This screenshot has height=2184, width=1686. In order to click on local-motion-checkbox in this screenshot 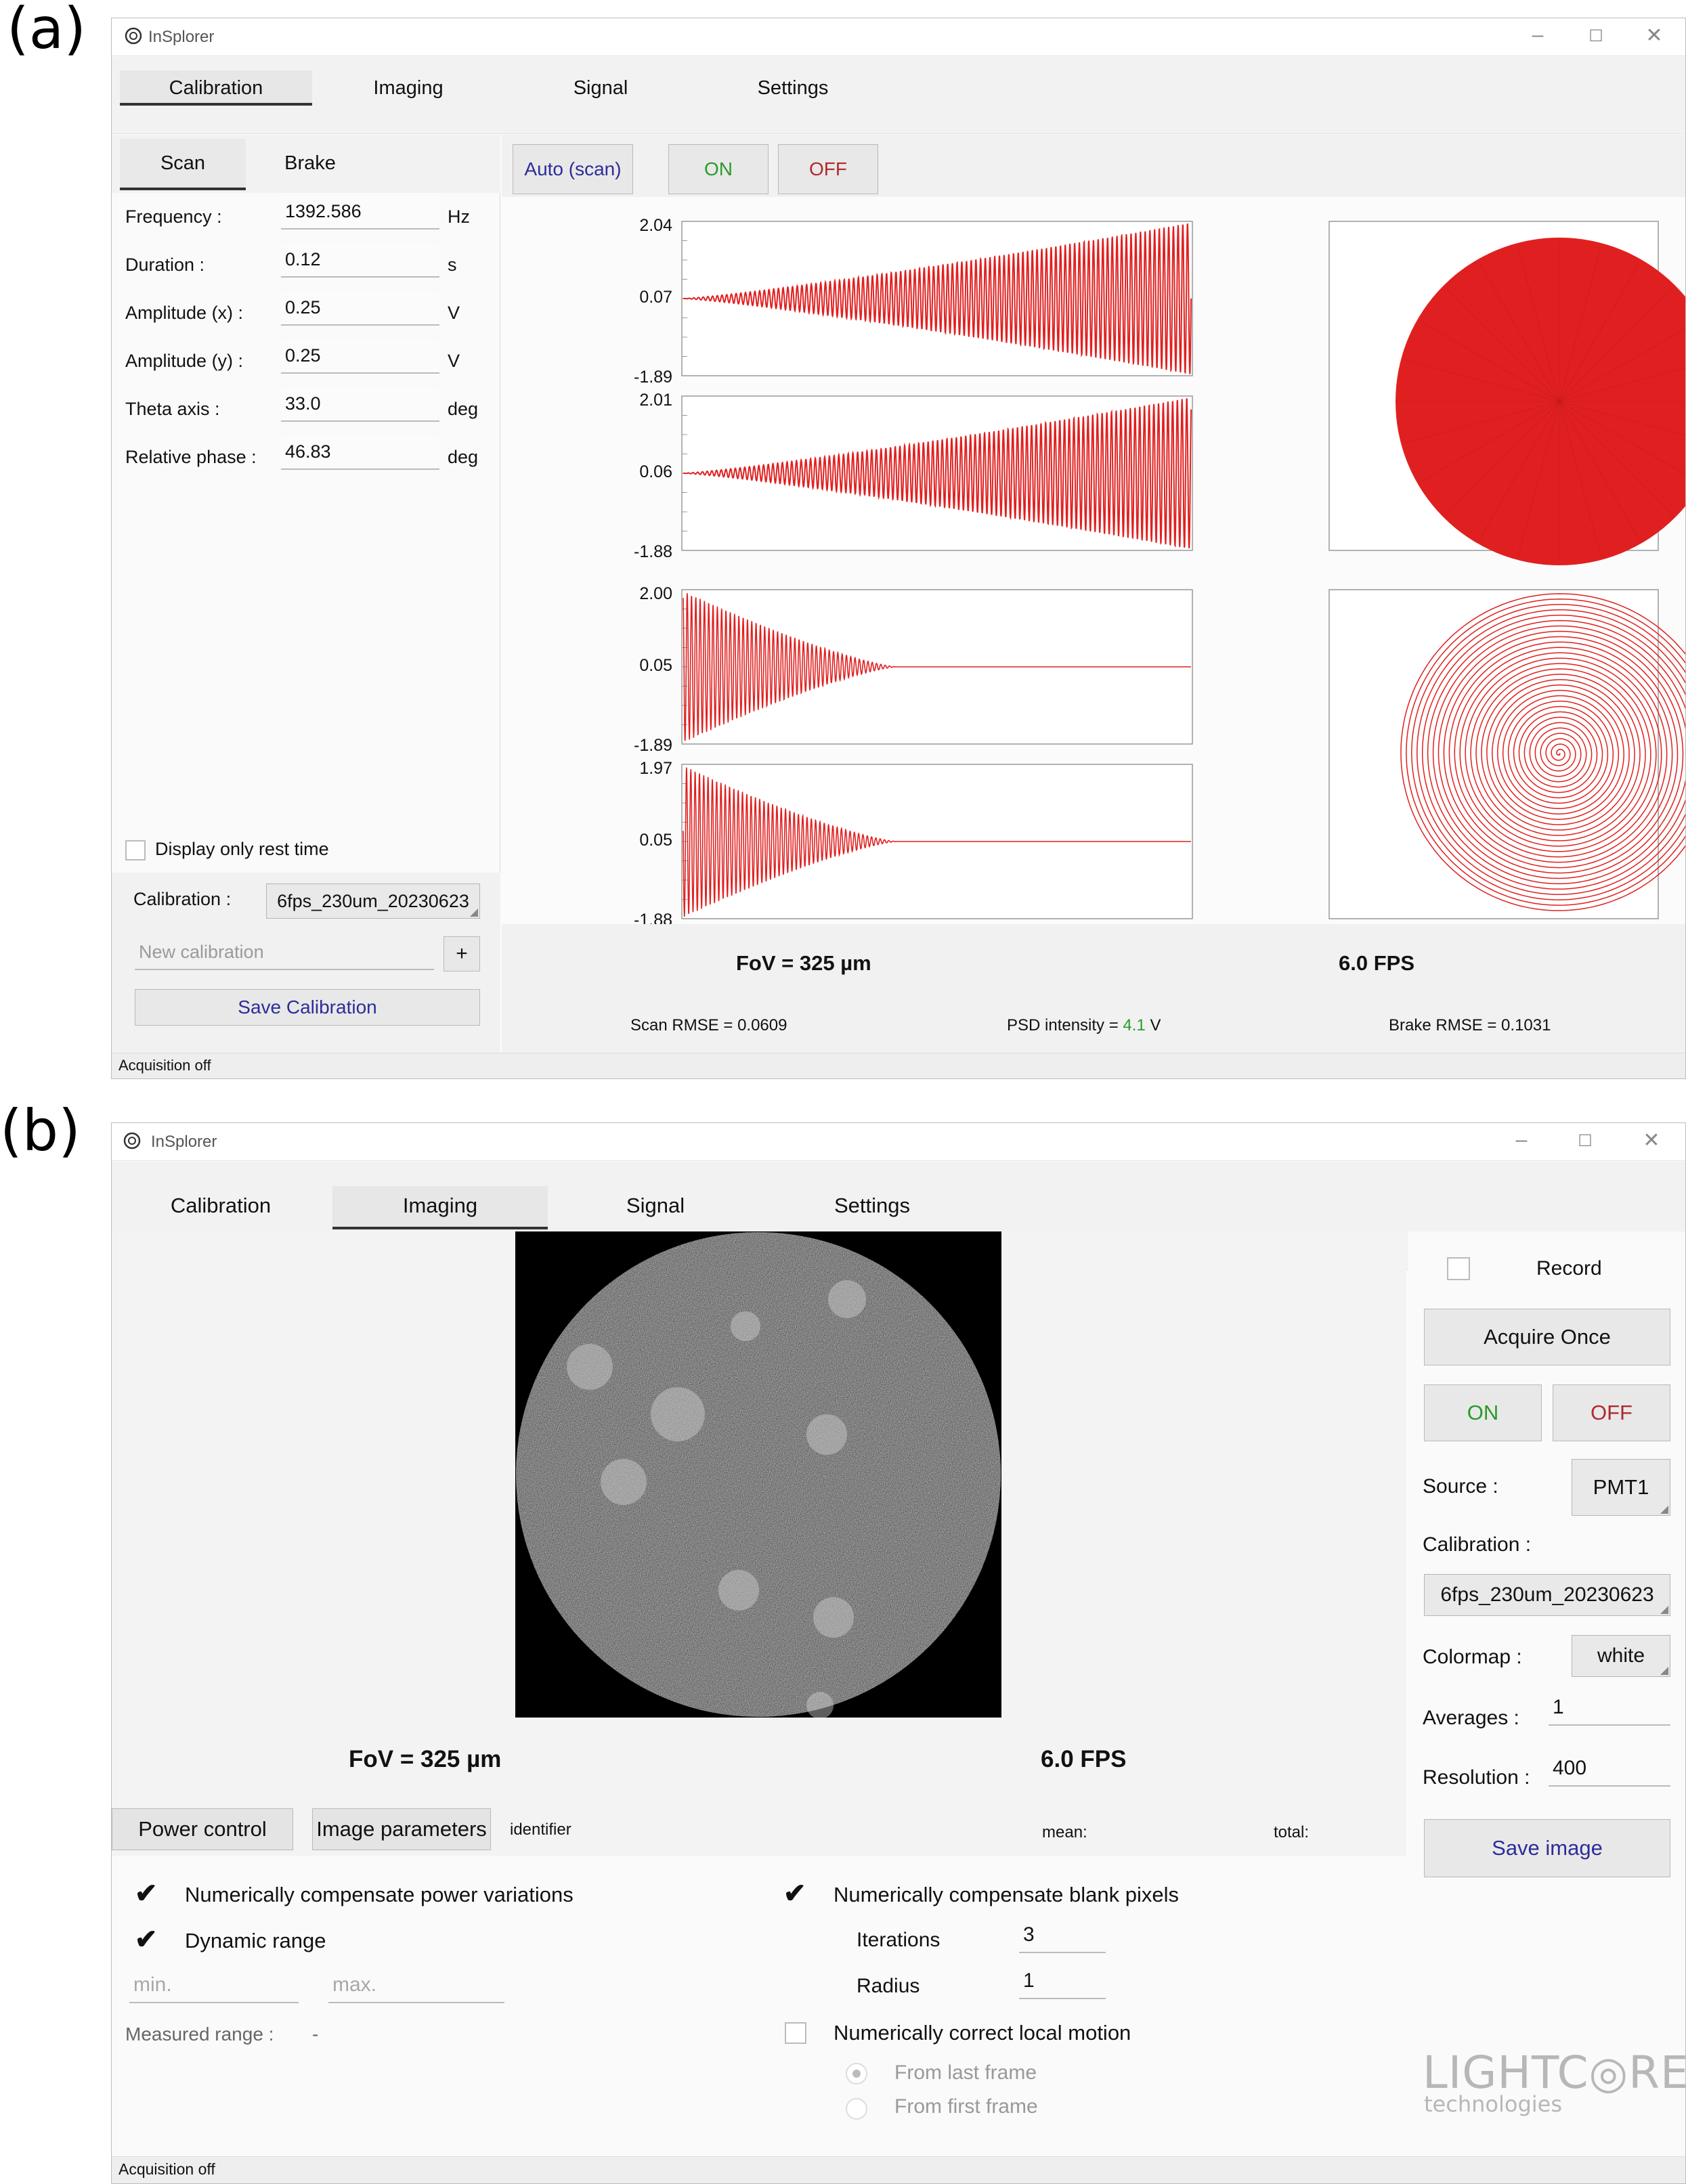, I will do `click(795, 2033)`.